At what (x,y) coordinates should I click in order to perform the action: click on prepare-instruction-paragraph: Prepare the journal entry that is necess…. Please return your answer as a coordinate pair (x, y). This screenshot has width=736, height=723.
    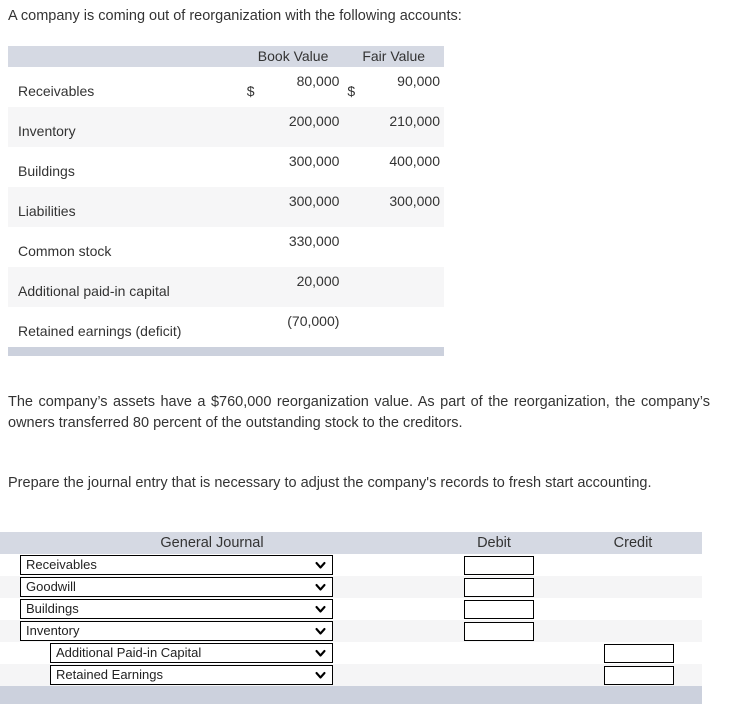
    Looking at the image, I should click on (330, 483).